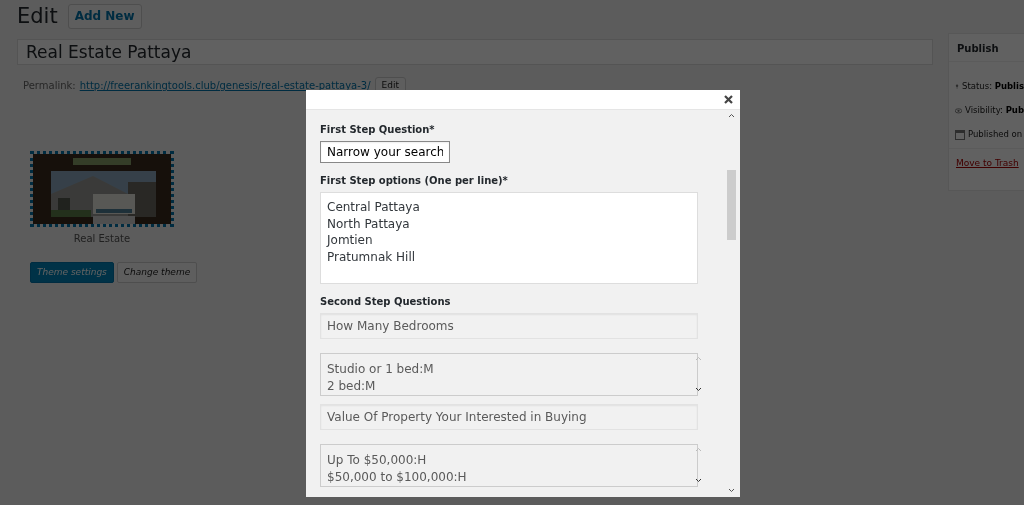 The width and height of the screenshot is (1024, 505). I want to click on textarea-field: Central Pattaya North Pattaya Jomtien Pratumnak Hill, so click(509, 238).